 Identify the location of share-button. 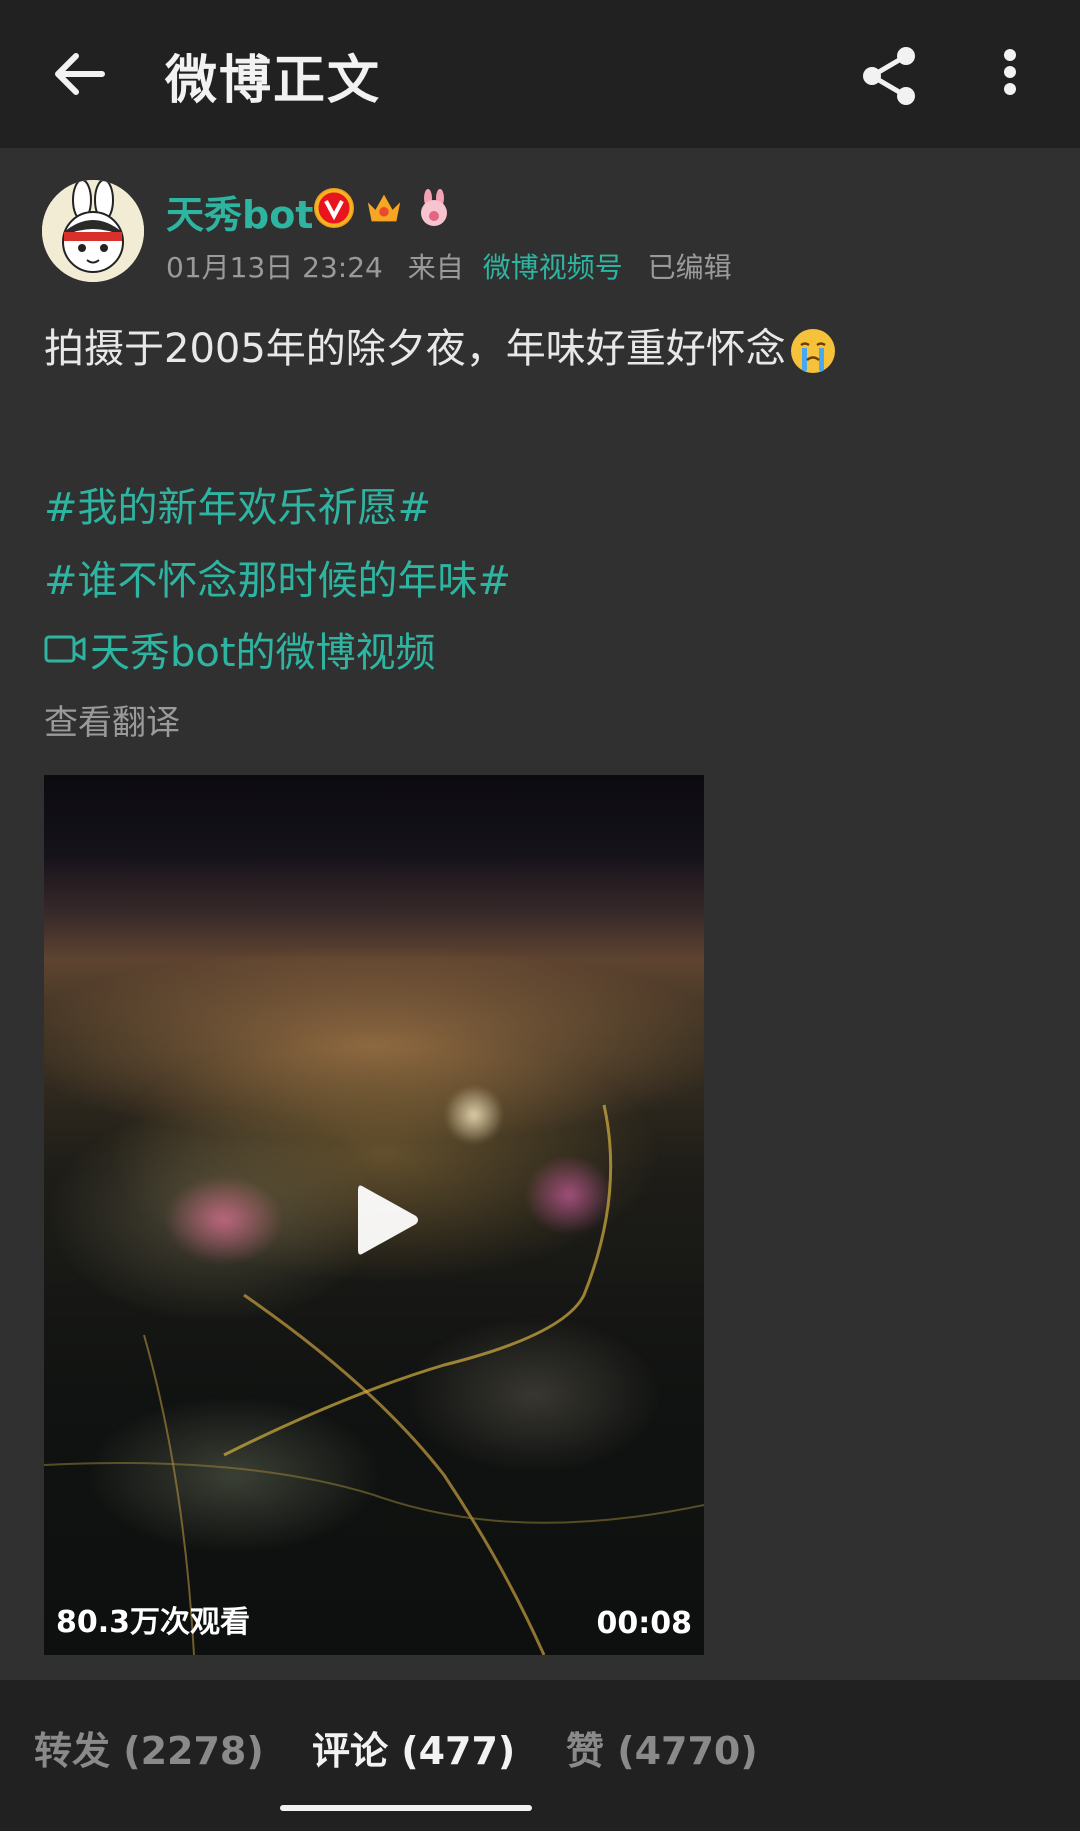
(890, 76).